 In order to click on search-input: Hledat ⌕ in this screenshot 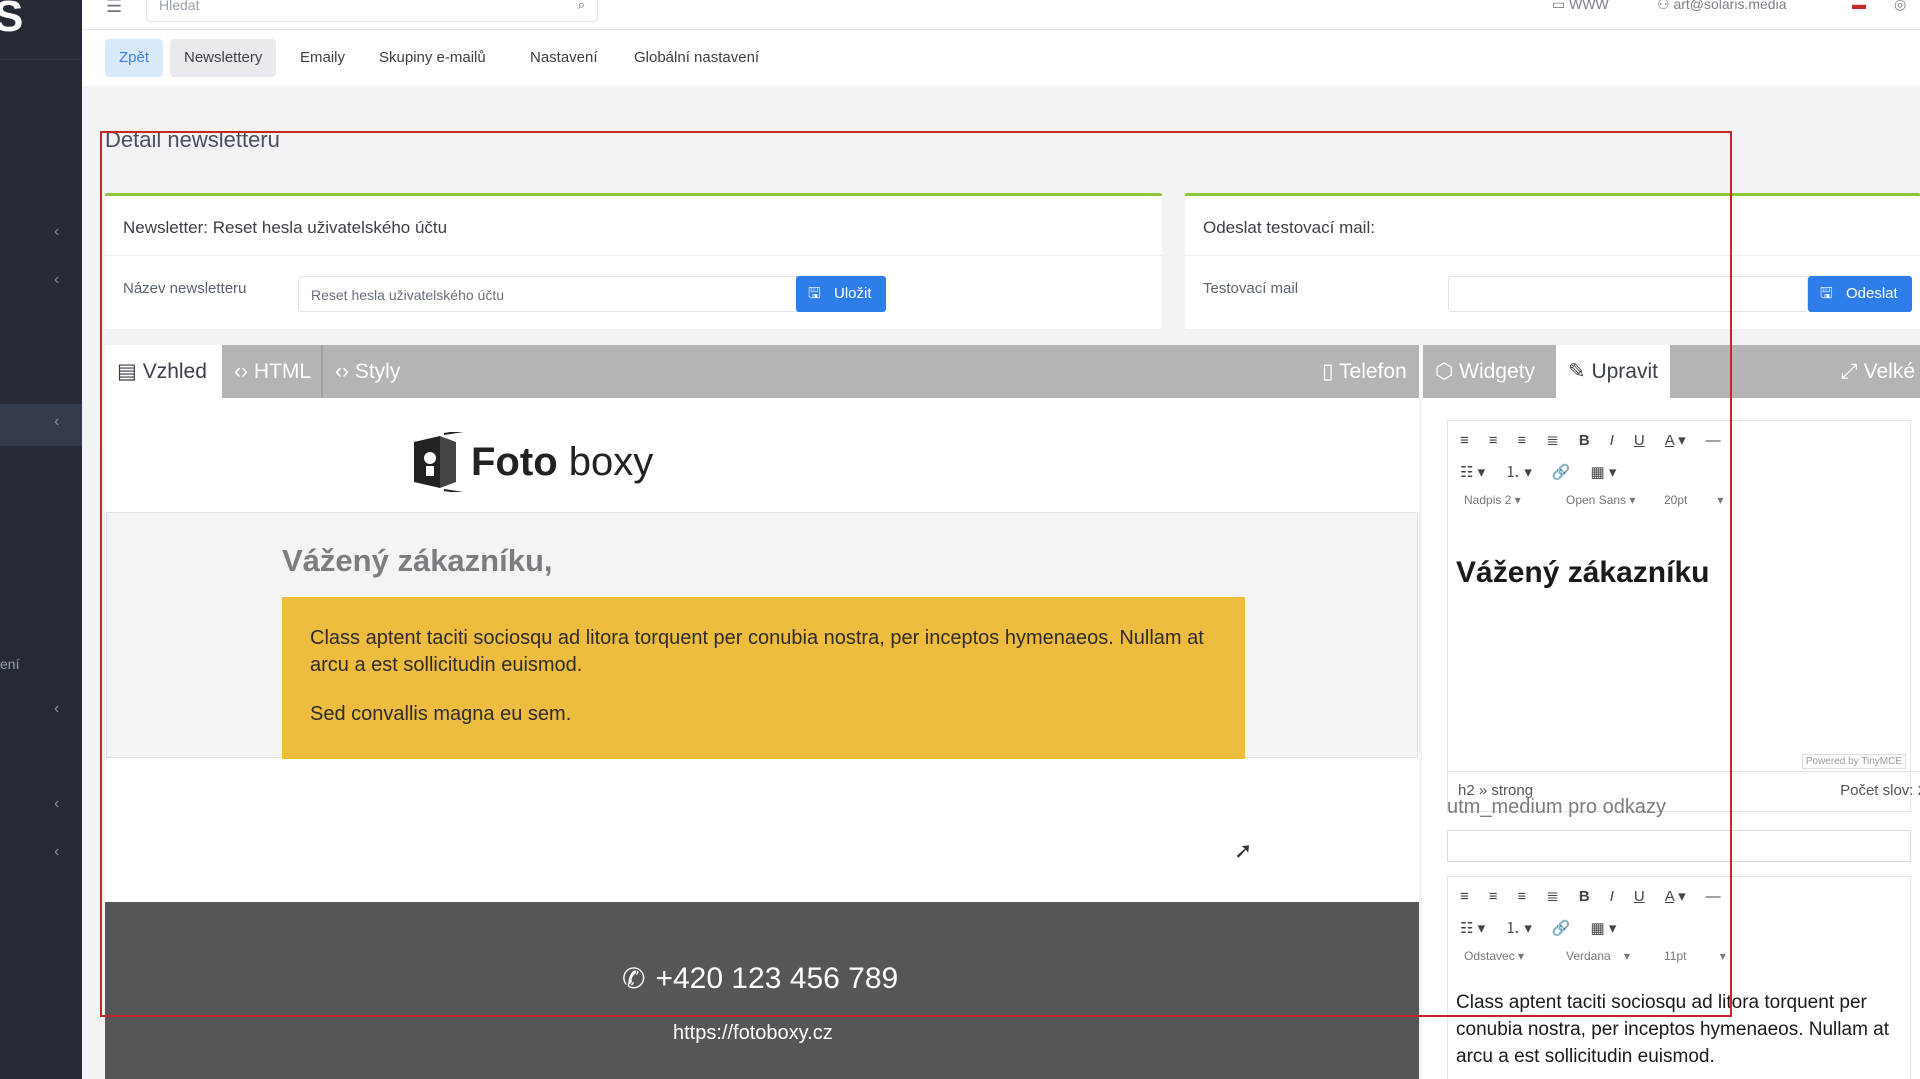, I will do `click(372, 11)`.